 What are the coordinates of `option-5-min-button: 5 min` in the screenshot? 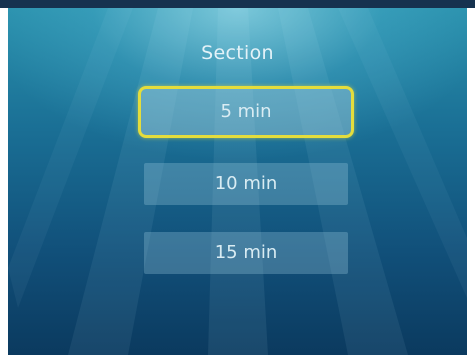 It's located at (246, 112).